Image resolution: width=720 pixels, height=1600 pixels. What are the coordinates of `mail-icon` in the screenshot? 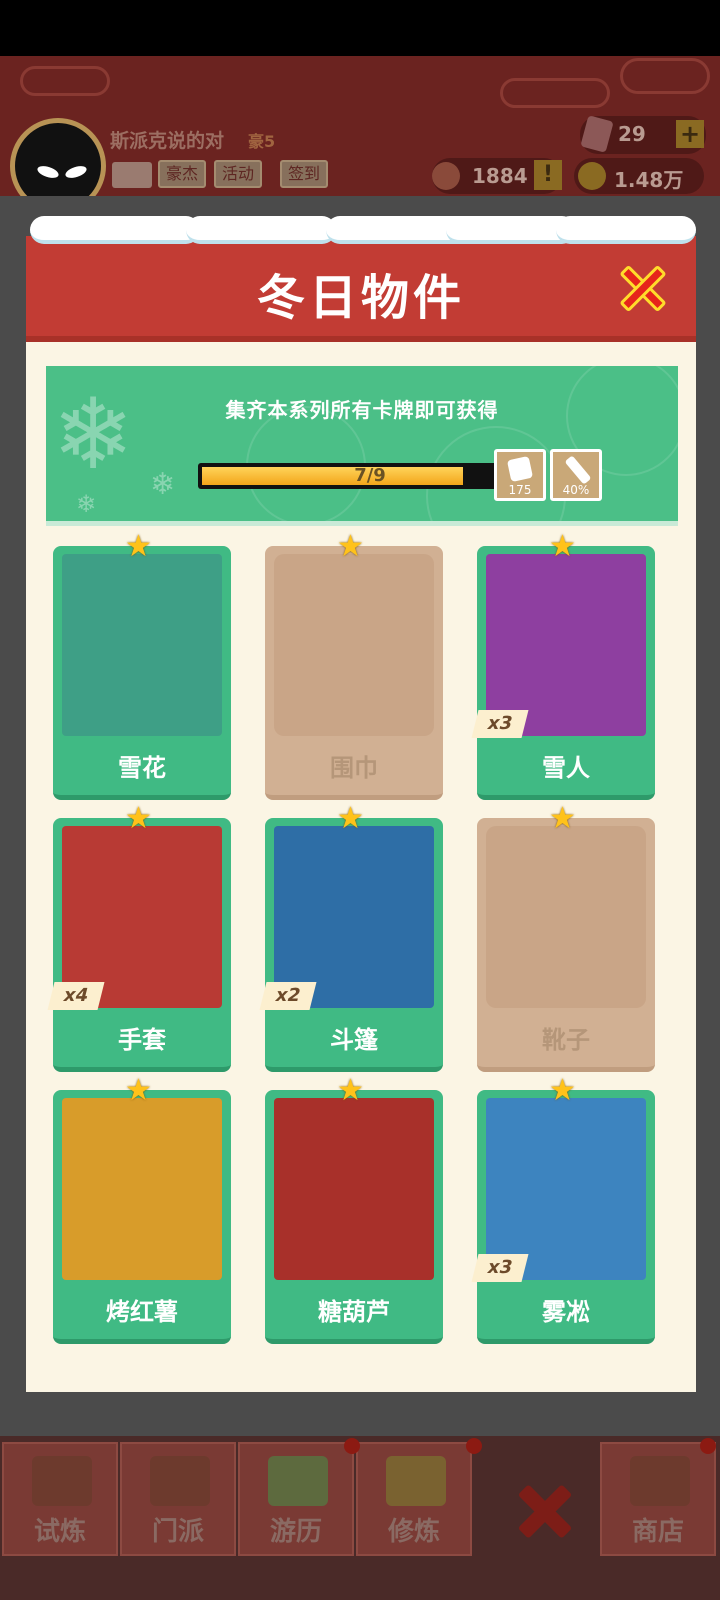 It's located at (132, 175).